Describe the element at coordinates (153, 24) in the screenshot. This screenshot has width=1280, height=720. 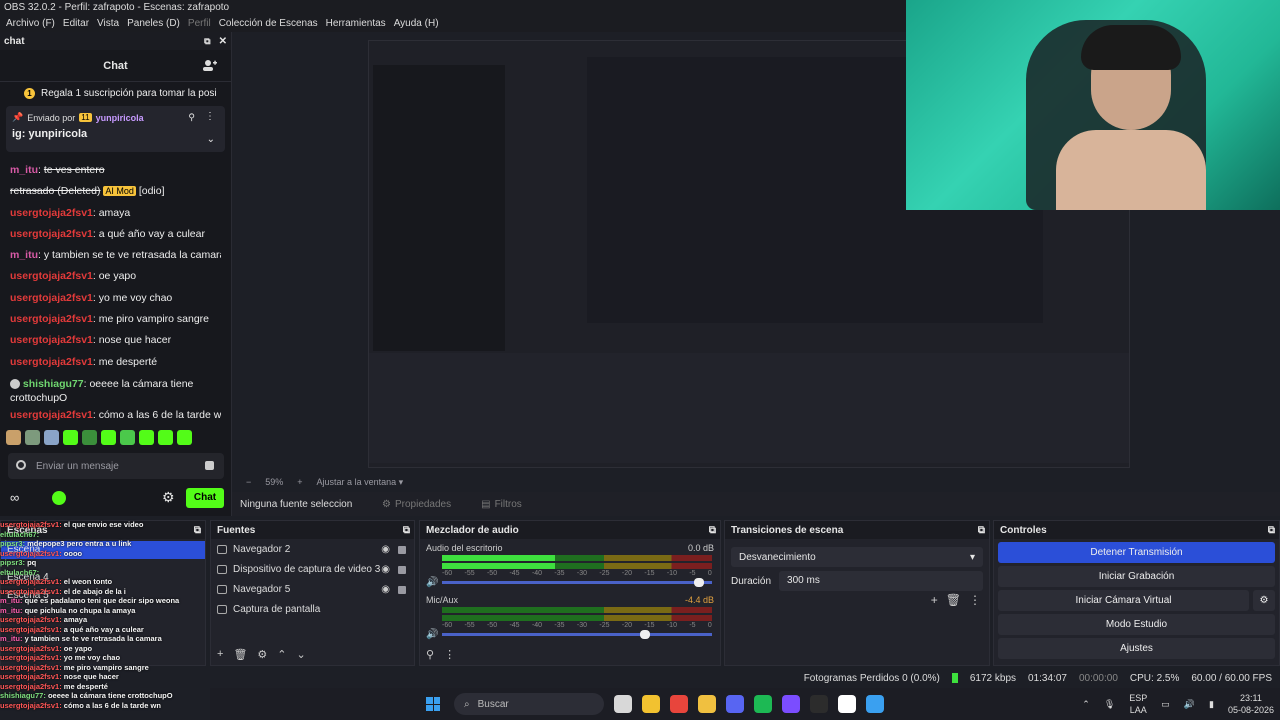
I see `menu-paneles: Paneles (D)` at that location.